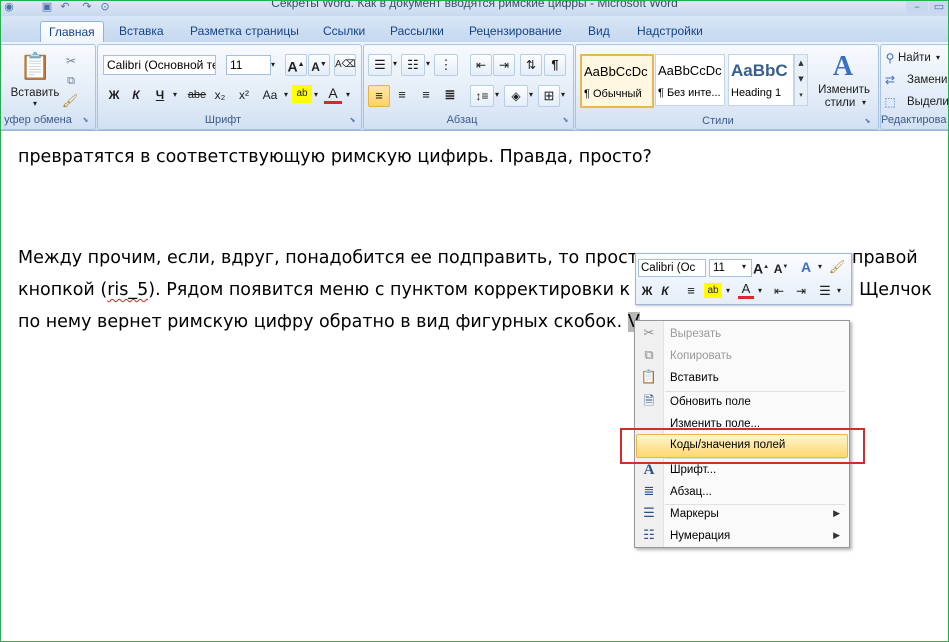 The height and width of the screenshot is (642, 949). What do you see at coordinates (426, 95) in the screenshot?
I see `align-right-icon: ≡` at bounding box center [426, 95].